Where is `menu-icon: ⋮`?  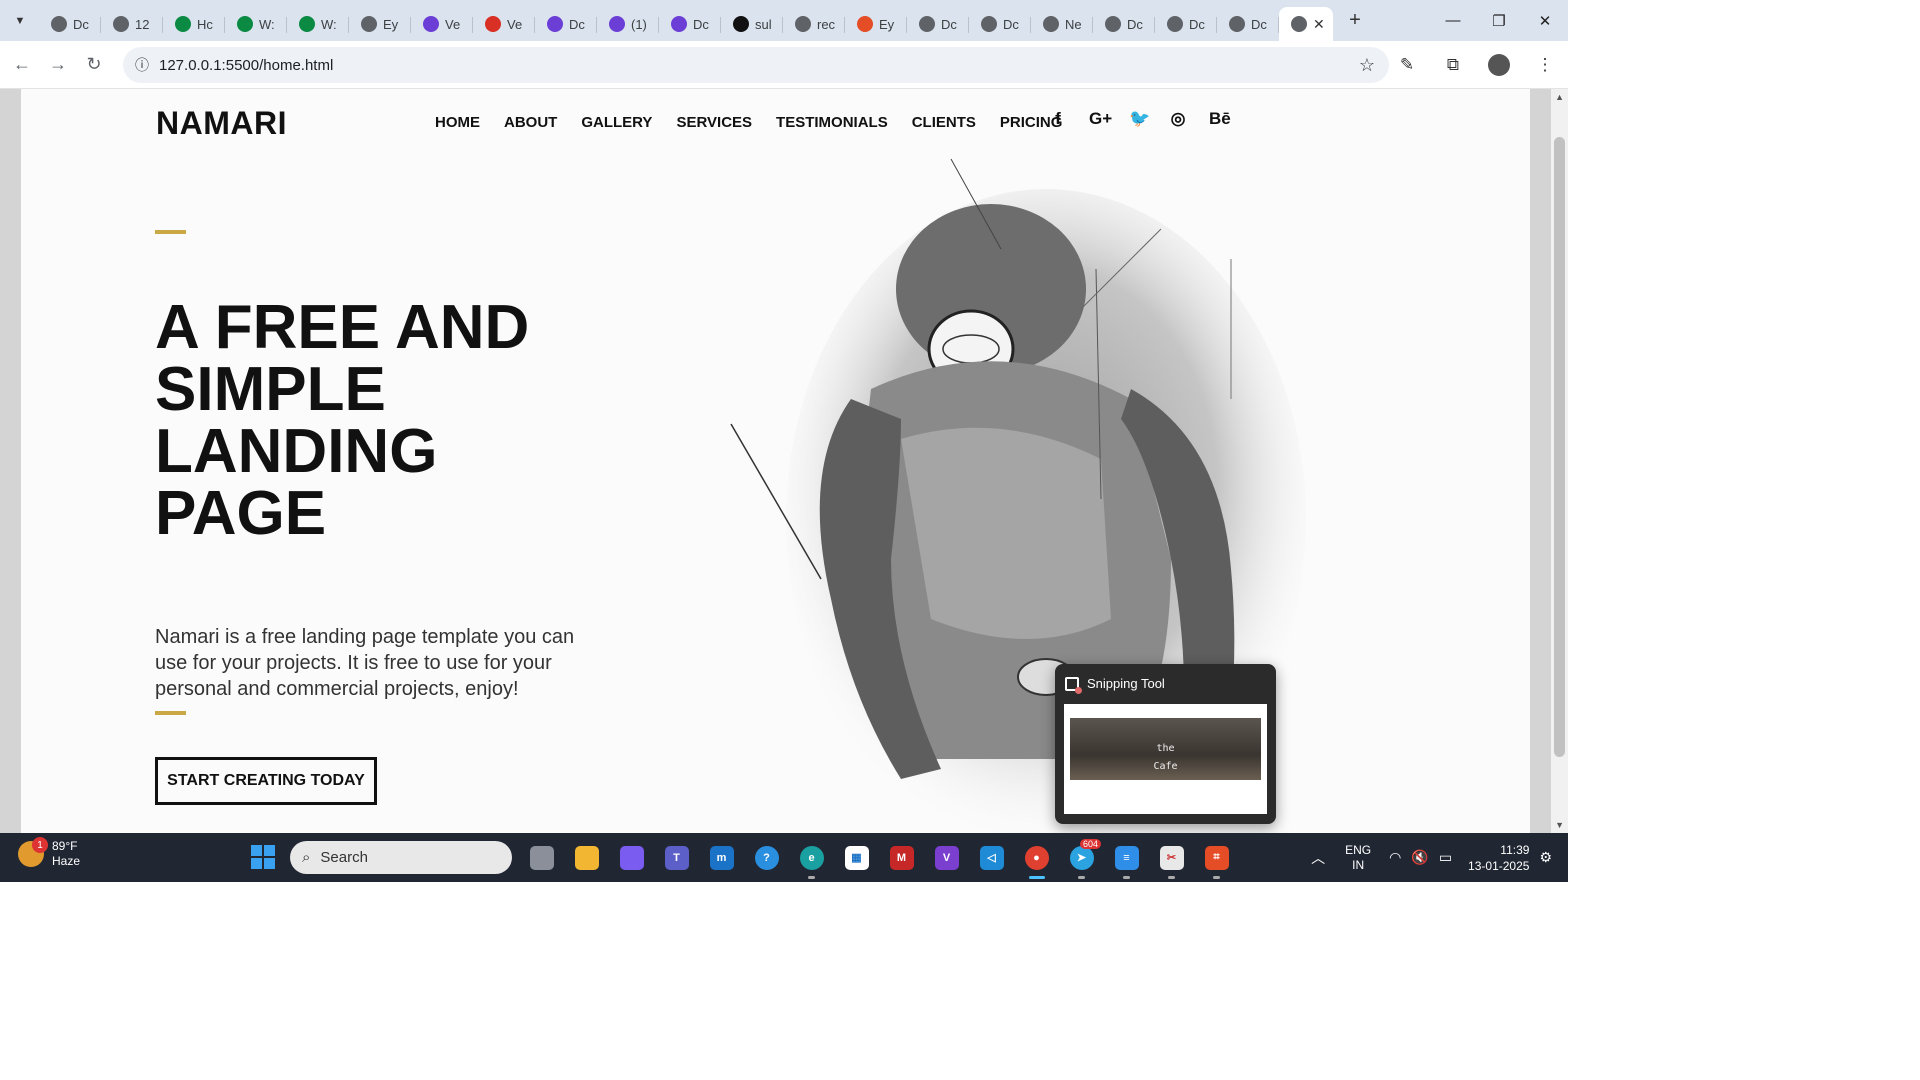
menu-icon: ⋮ is located at coordinates (1545, 65).